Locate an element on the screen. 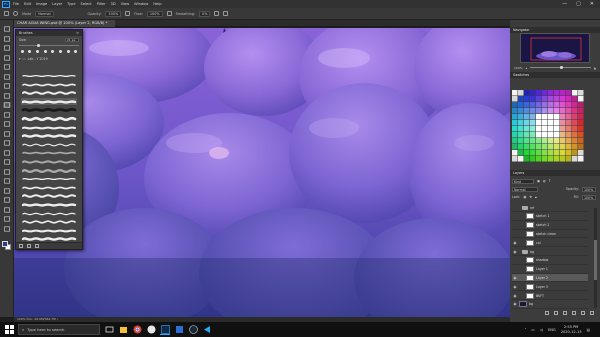 This screenshot has width=600, height=337. new-layer-icon is located at coordinates (583, 313).